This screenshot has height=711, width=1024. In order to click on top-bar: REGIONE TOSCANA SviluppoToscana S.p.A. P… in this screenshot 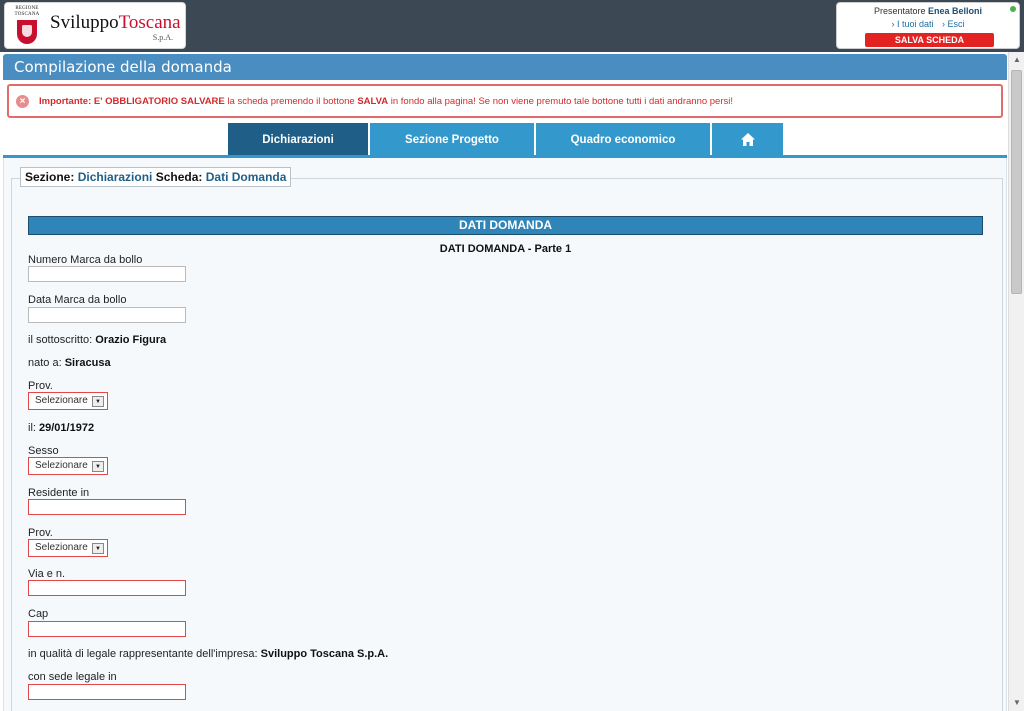, I will do `click(512, 26)`.